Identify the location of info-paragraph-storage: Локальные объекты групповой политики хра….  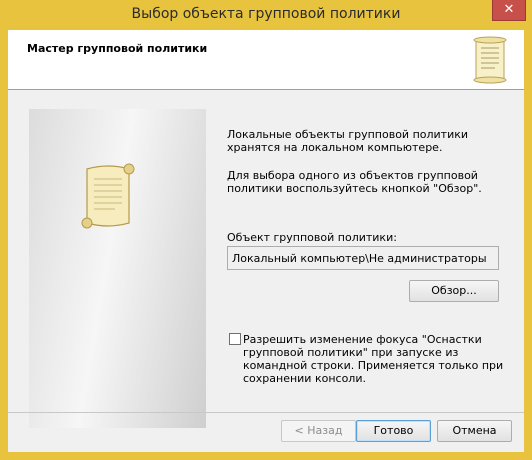
(348, 141).